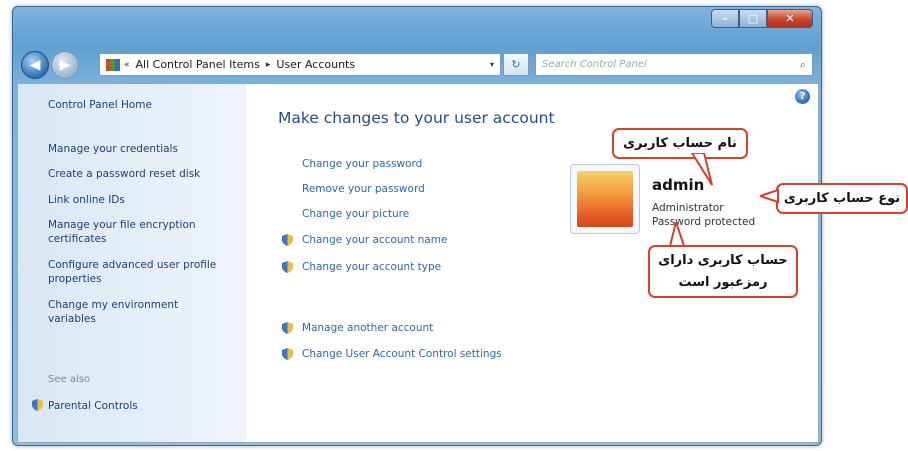 This screenshot has width=908, height=451. Describe the element at coordinates (803, 65) in the screenshot. I see `search-icon: ⌕` at that location.